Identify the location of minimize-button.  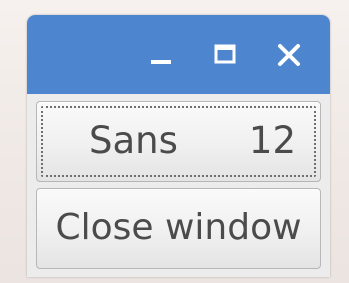
(161, 55).